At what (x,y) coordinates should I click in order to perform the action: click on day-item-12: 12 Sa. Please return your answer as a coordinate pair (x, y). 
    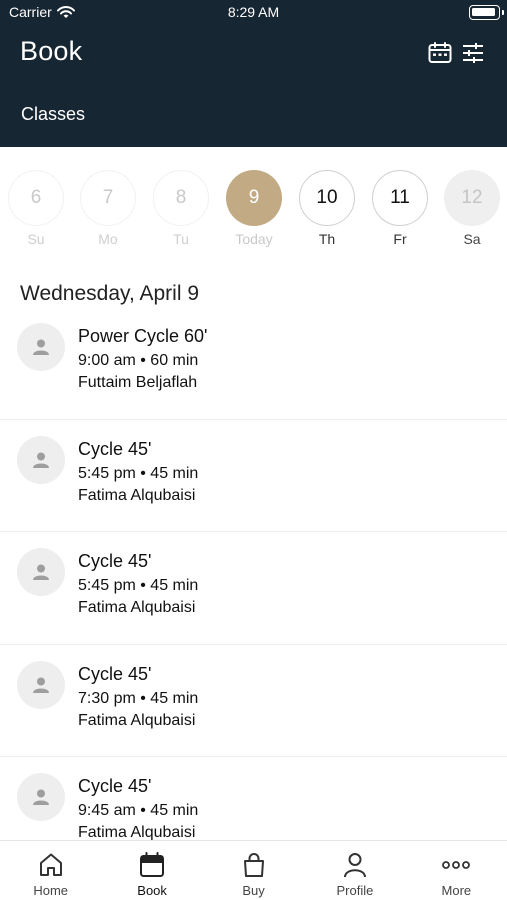
    Looking at the image, I should click on (472, 208).